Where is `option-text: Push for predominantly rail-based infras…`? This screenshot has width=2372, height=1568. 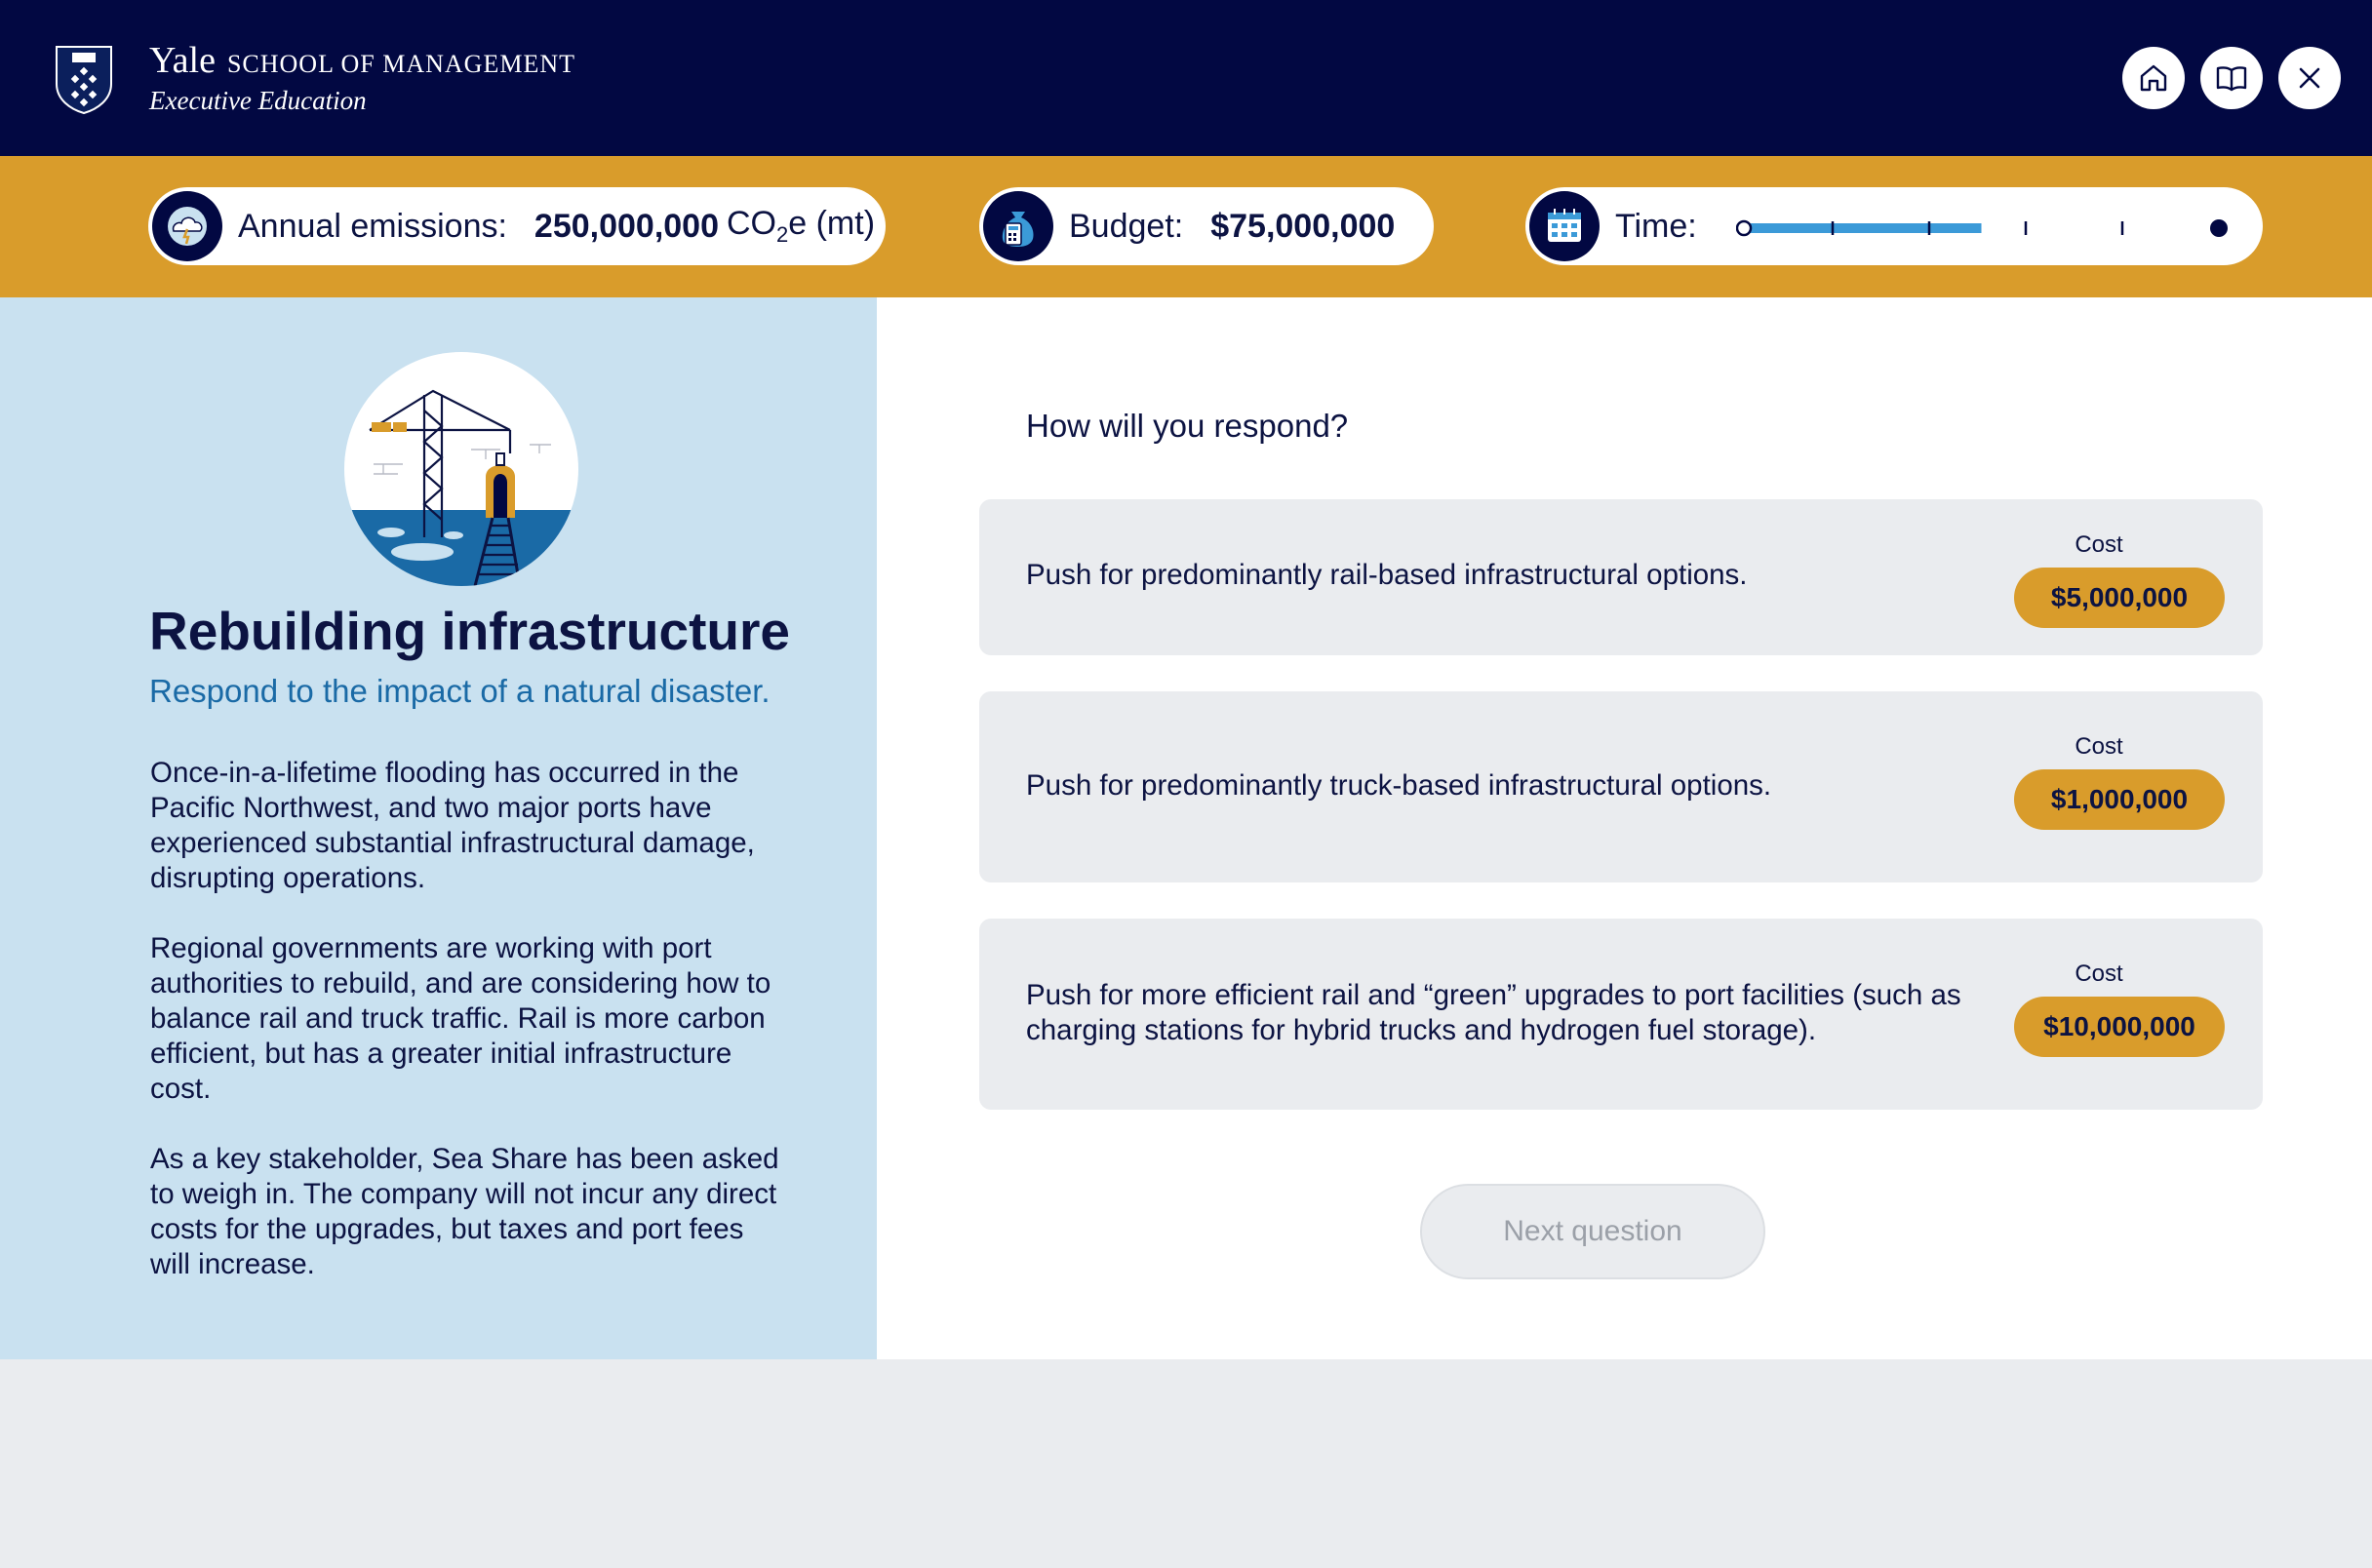 option-text: Push for predominantly rail-based infras… is located at coordinates (1387, 575).